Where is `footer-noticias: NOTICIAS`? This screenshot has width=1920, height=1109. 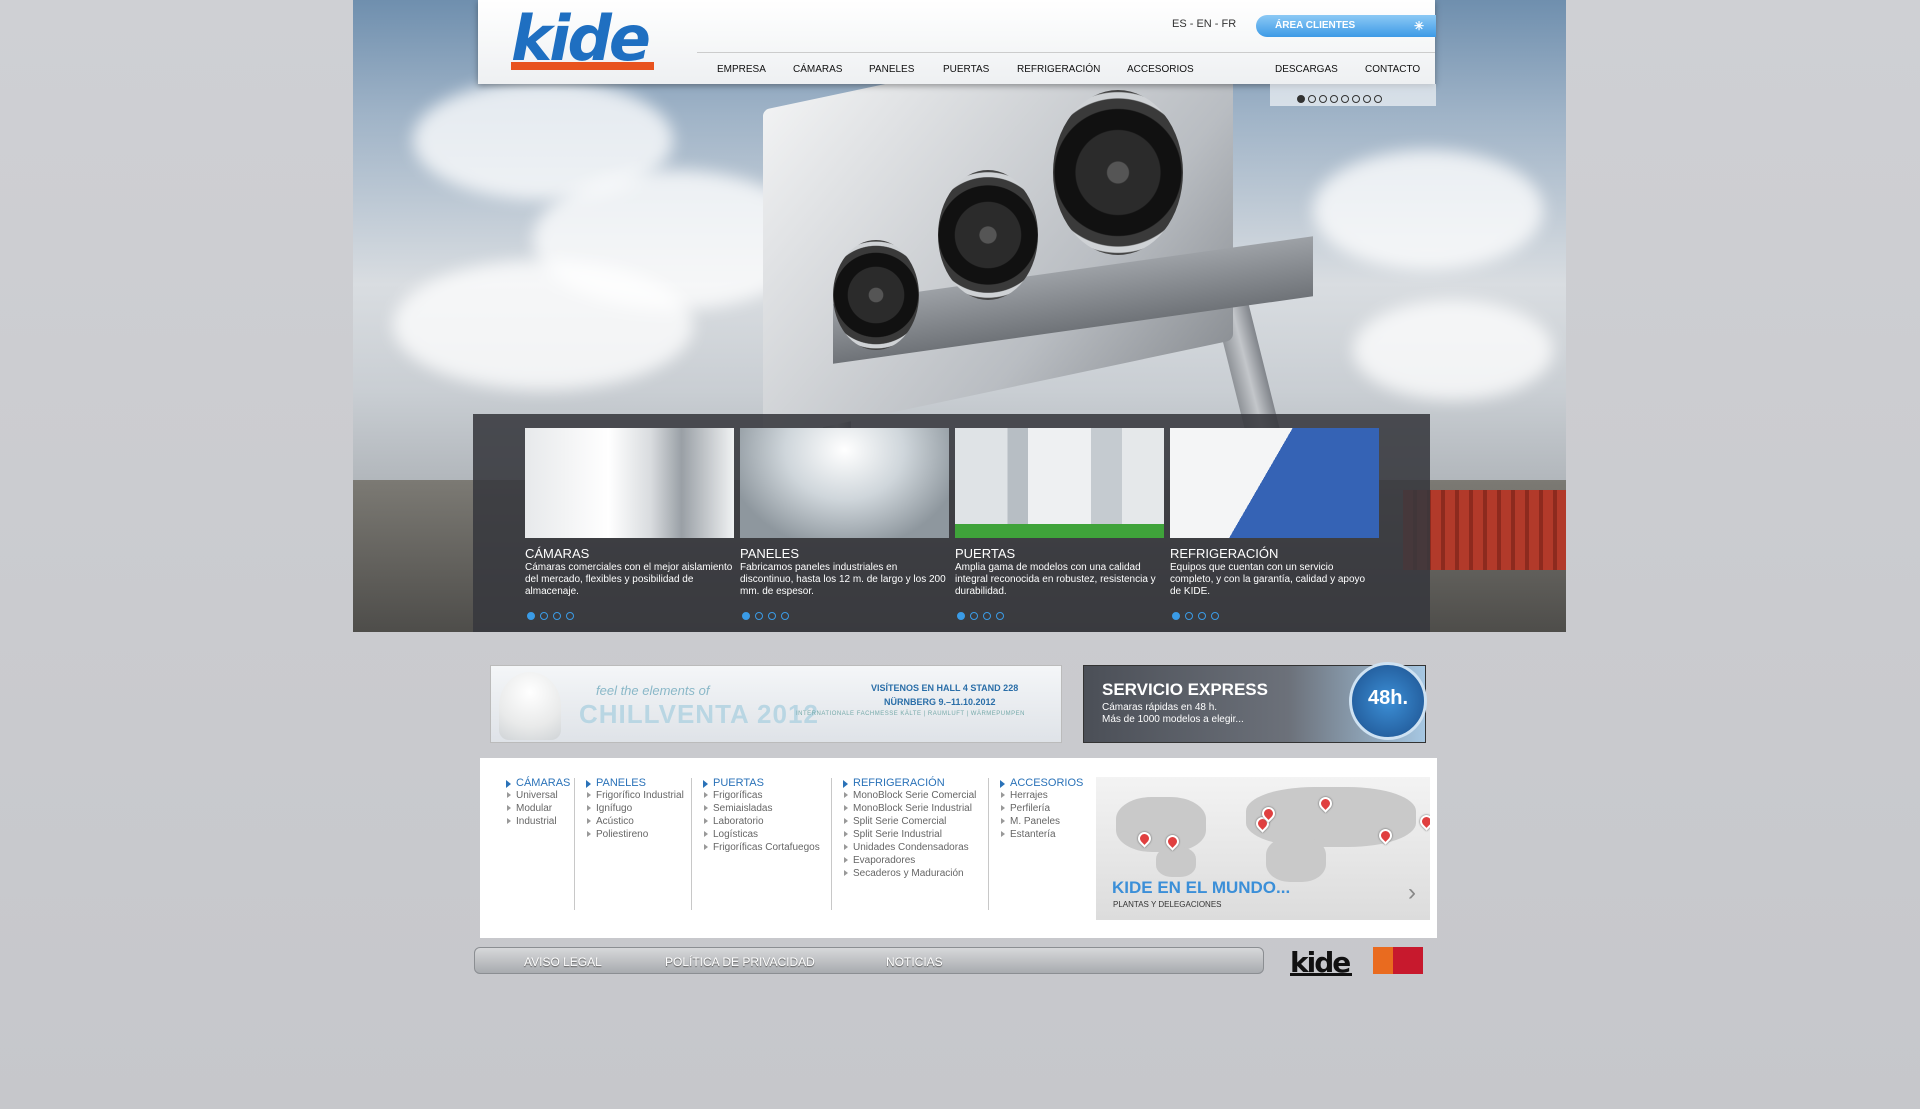 footer-noticias: NOTICIAS is located at coordinates (914, 962).